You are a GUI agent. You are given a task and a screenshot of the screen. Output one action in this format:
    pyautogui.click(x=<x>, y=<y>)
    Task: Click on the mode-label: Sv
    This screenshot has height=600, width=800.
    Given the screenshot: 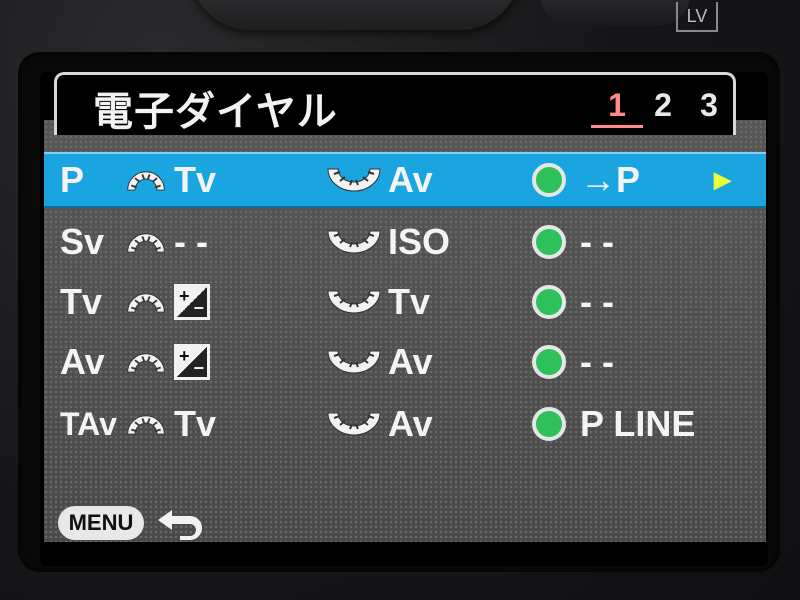 What is the action you would take?
    pyautogui.click(x=82, y=241)
    